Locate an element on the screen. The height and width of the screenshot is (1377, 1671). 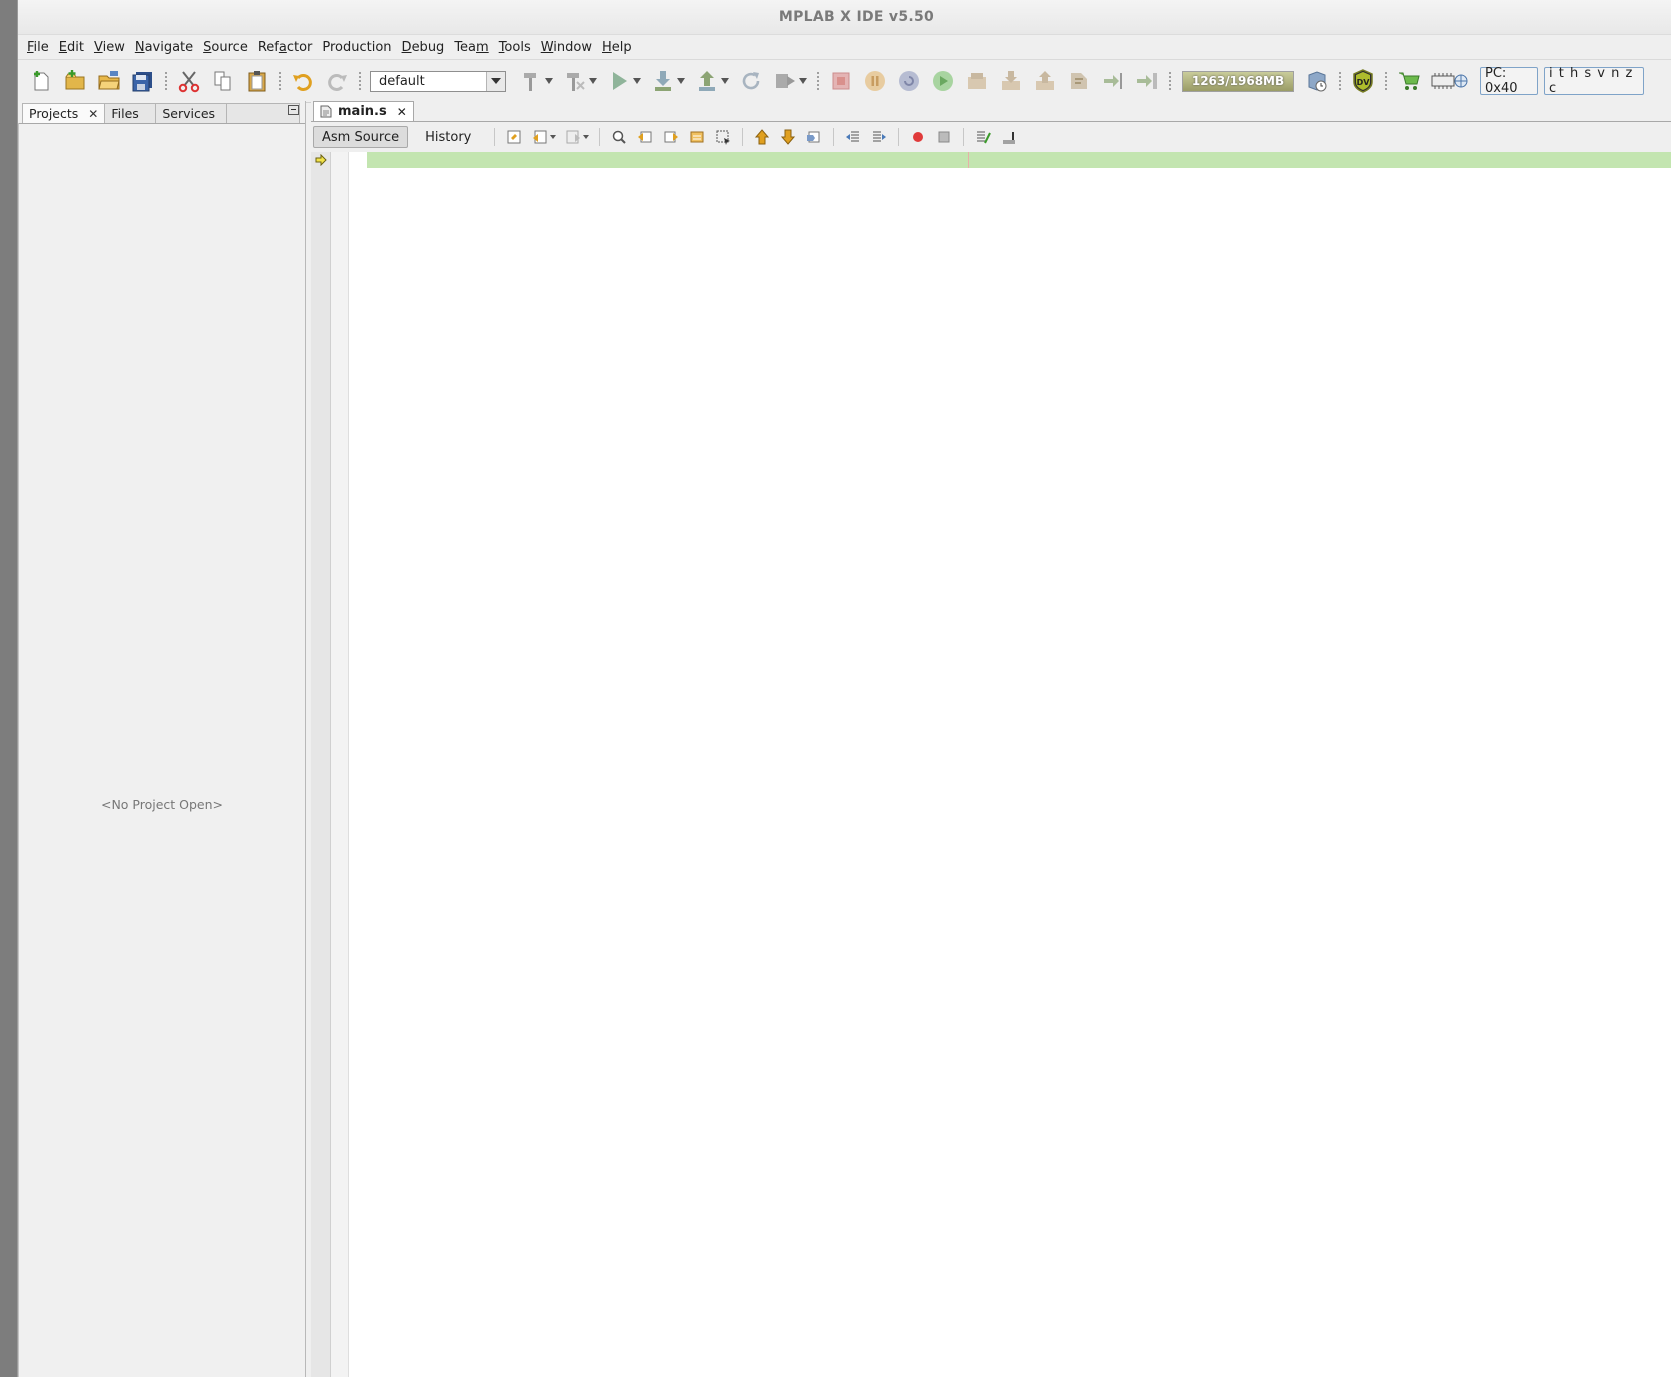
run-to-cursor-button is located at coordinates (1079, 81).